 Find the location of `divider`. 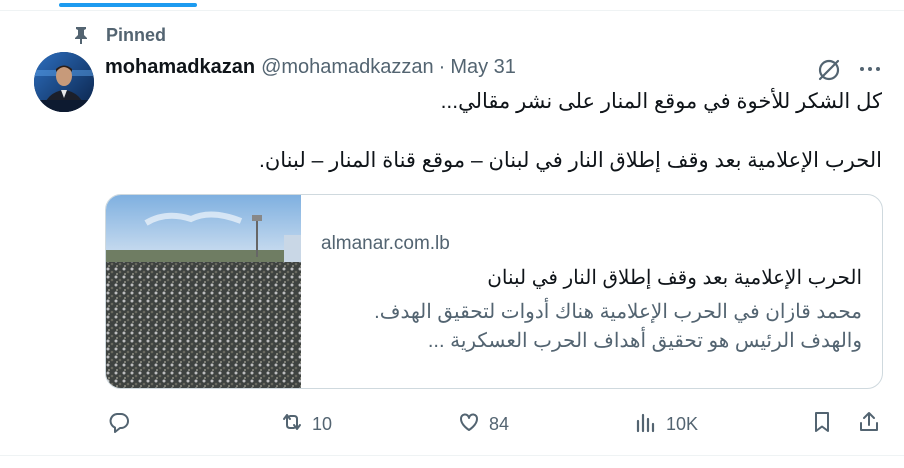

divider is located at coordinates (452, 455).